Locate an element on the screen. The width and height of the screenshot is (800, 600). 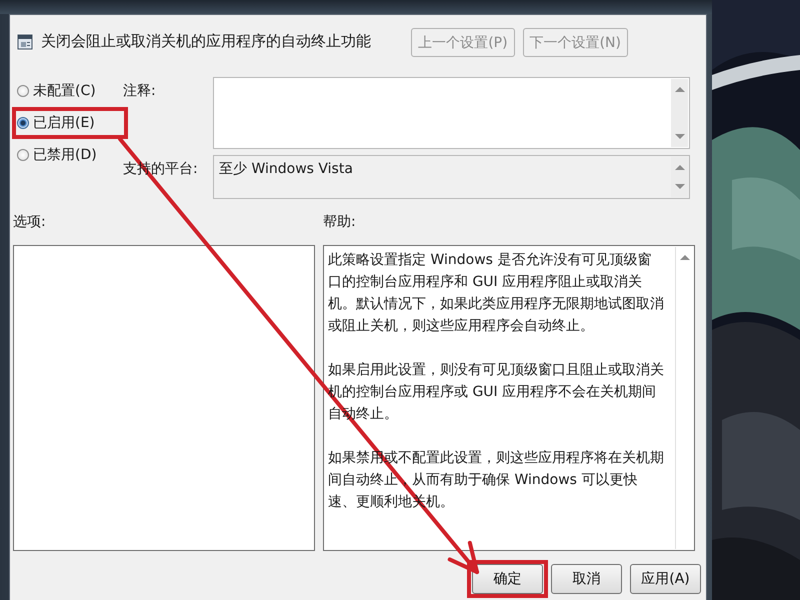
radio-button: 已启用(E) is located at coordinates (70, 123).